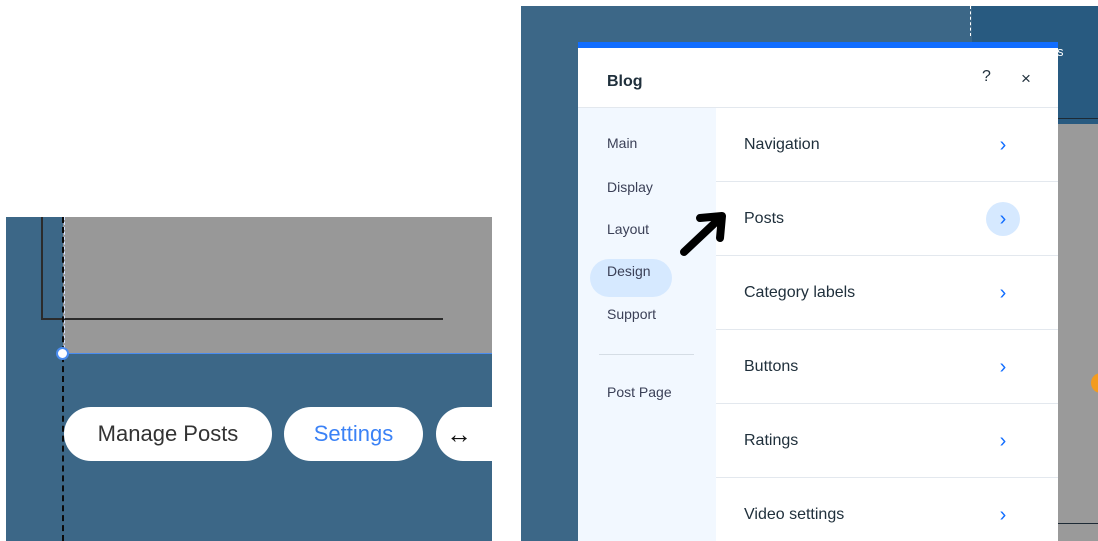 The width and height of the screenshot is (1098, 541). I want to click on stretch-icon: ↔, so click(459, 433).